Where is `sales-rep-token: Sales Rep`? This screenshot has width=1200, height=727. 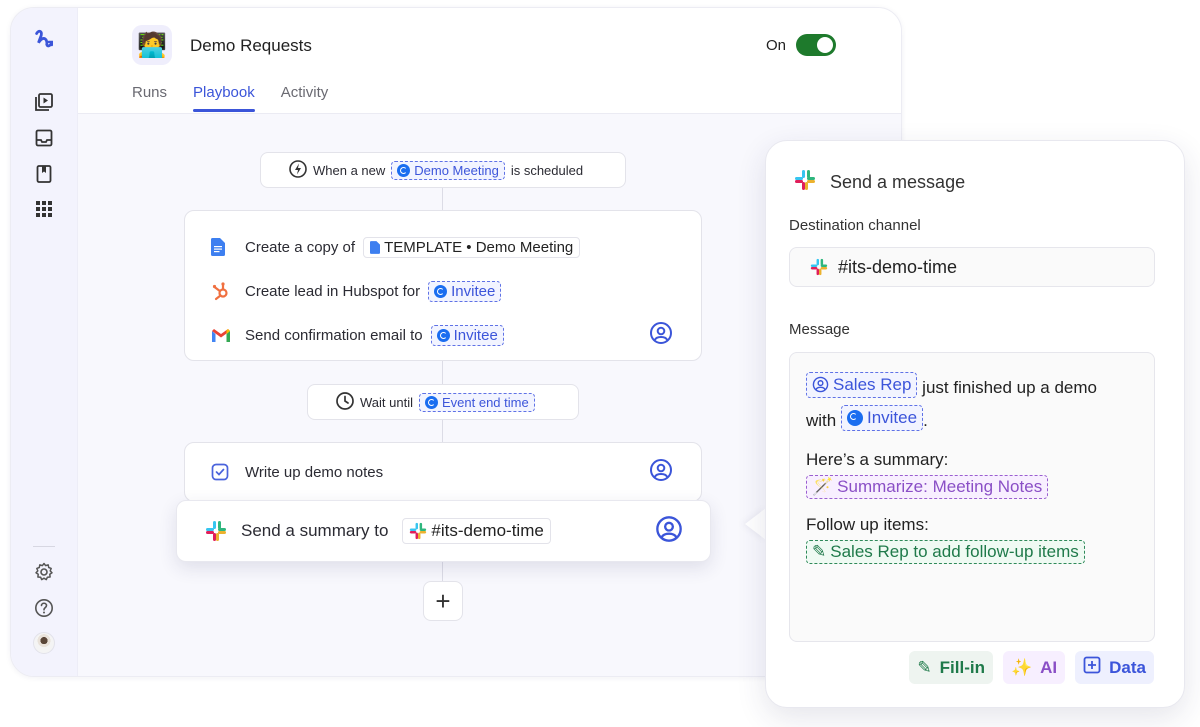
sales-rep-token: Sales Rep is located at coordinates (862, 384).